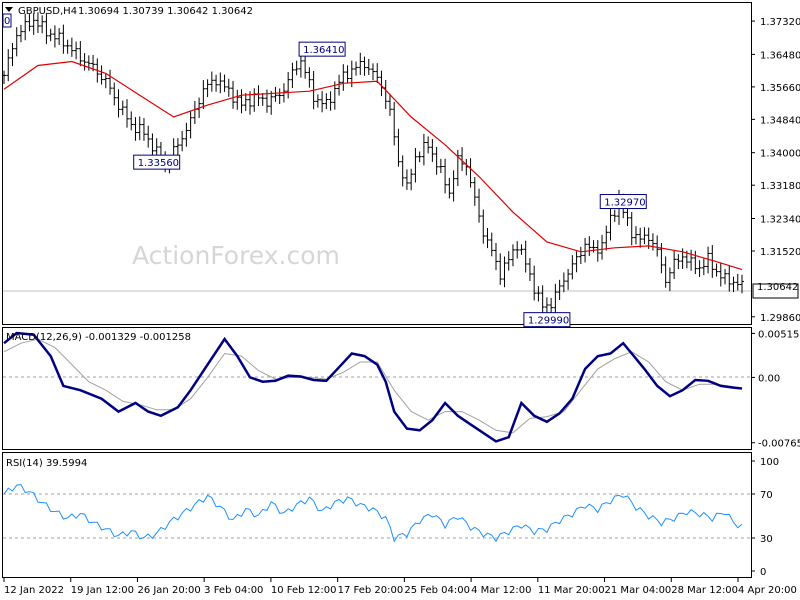  I want to click on watermark: ActionForex.com, so click(236, 255).